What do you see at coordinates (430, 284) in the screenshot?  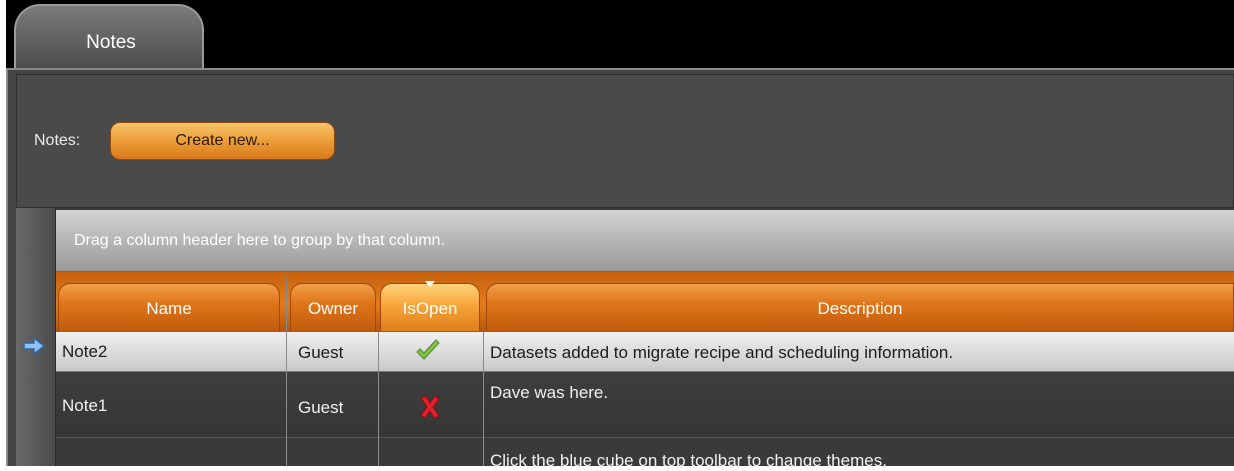 I see `sort-descending-icon` at bounding box center [430, 284].